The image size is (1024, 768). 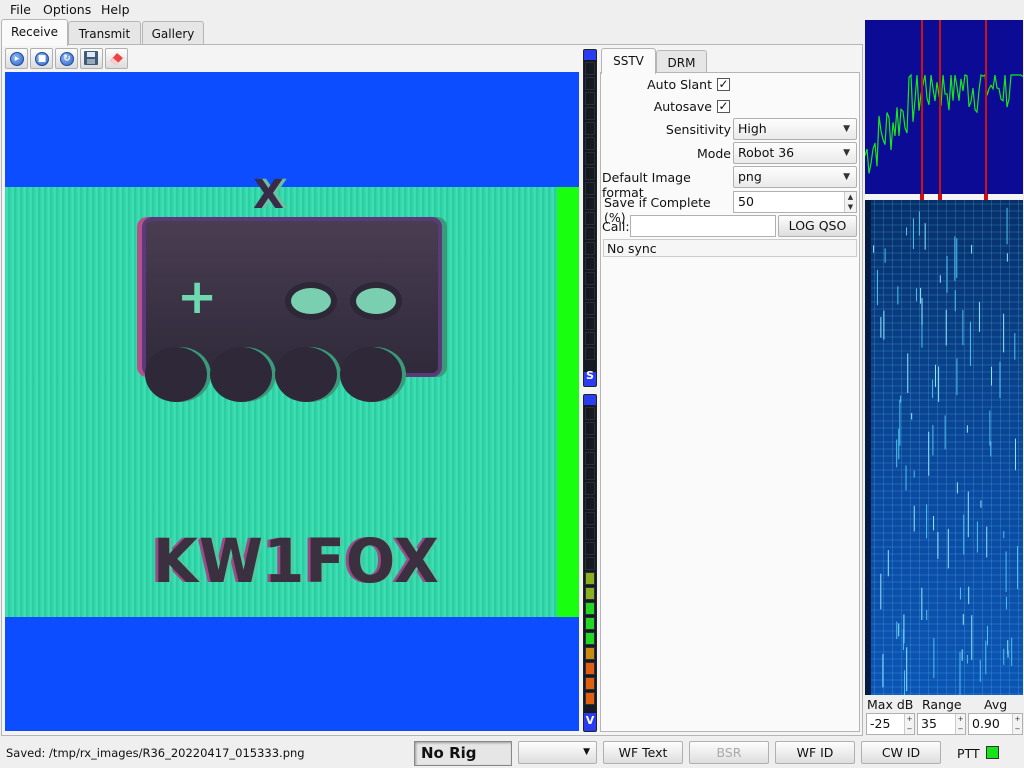 What do you see at coordinates (20, 9) in the screenshot?
I see `menu-file: File` at bounding box center [20, 9].